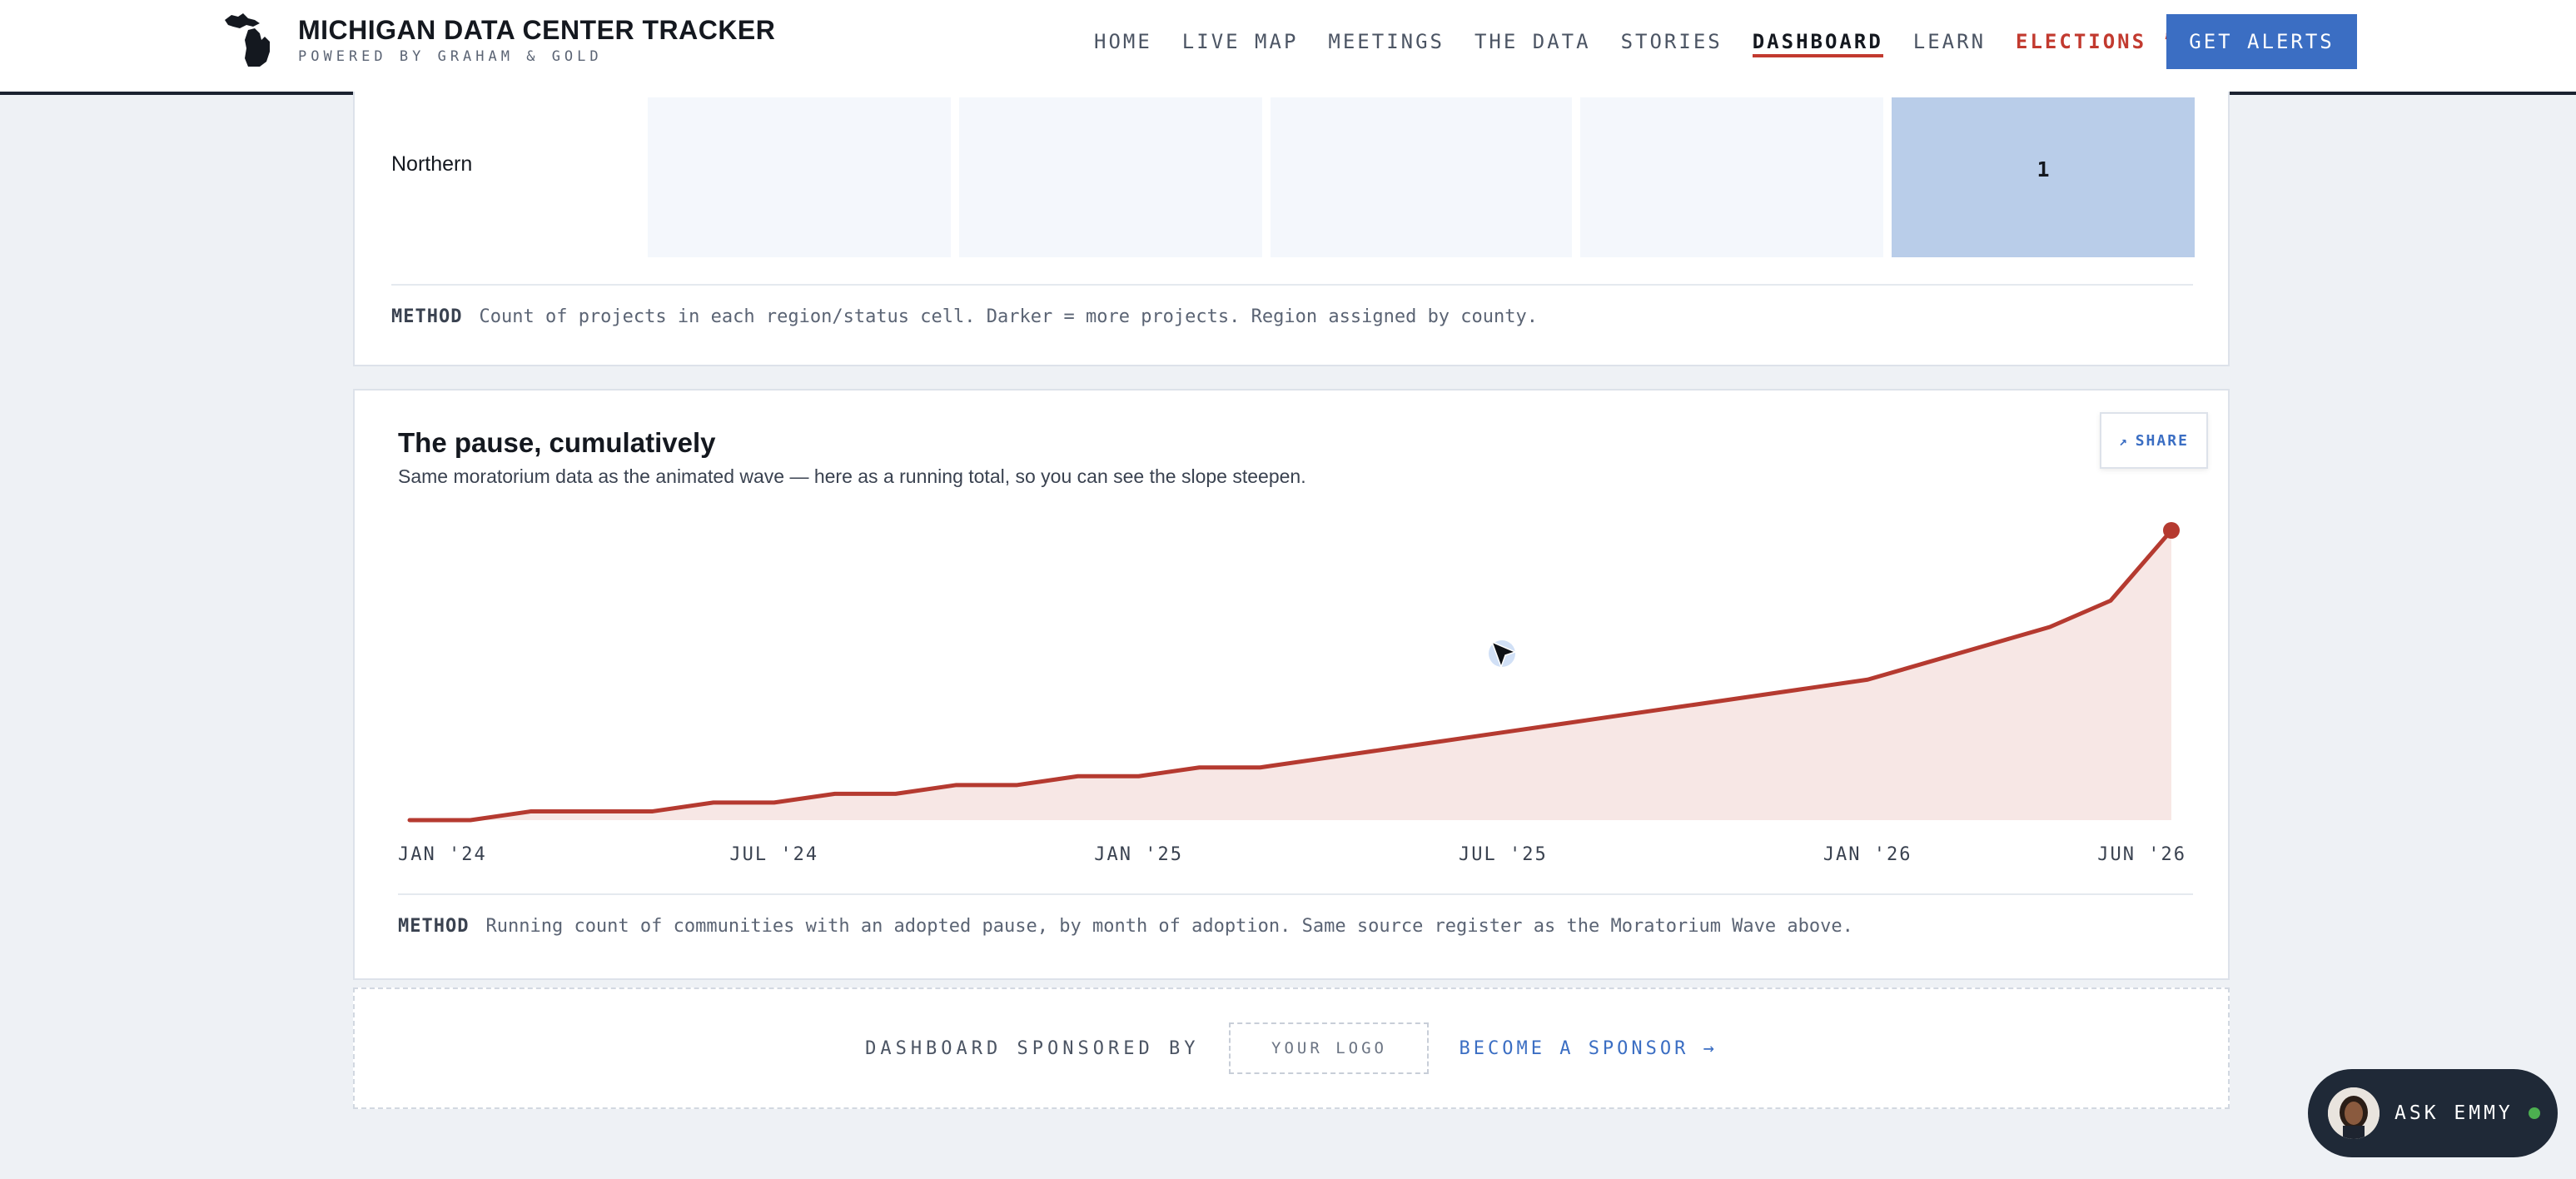 The image size is (2576, 1179). What do you see at coordinates (247, 40) in the screenshot?
I see `michigan-map-icon` at bounding box center [247, 40].